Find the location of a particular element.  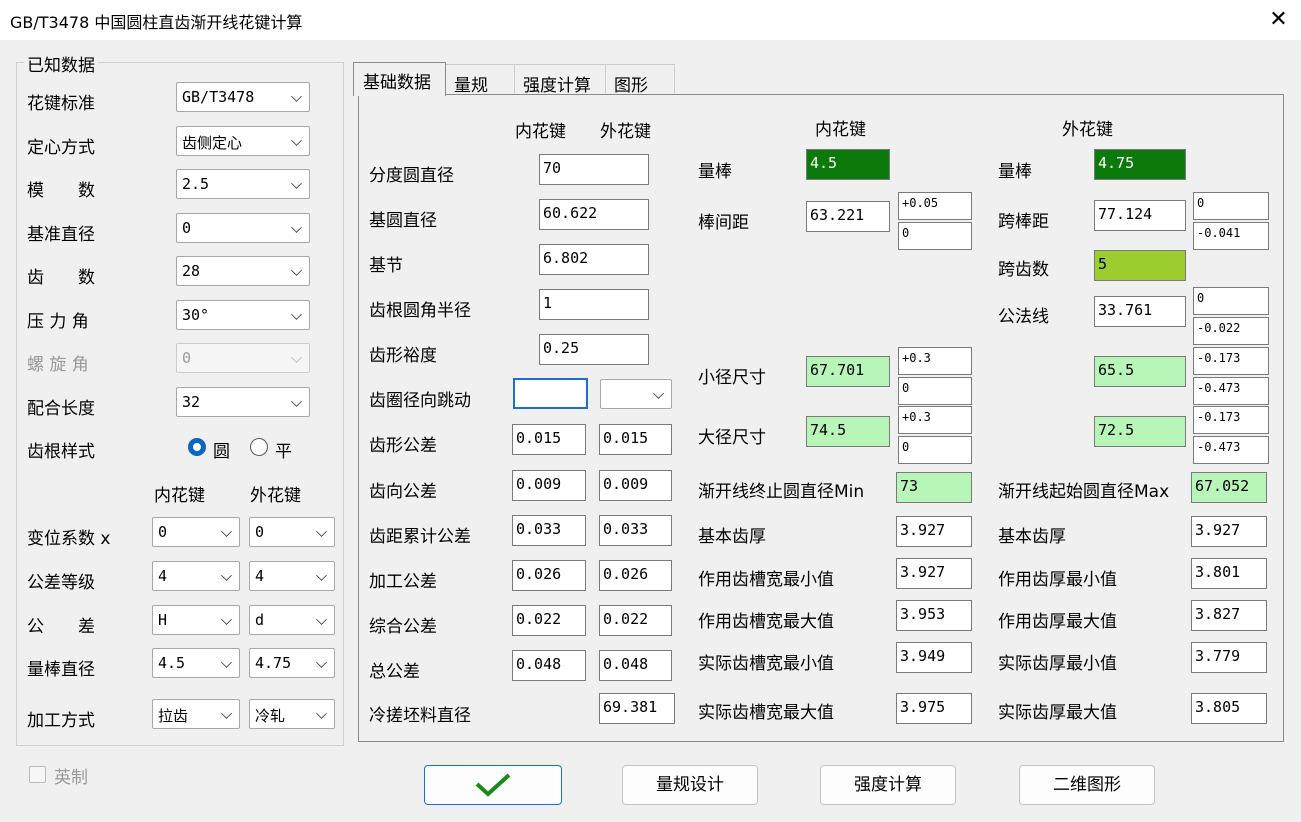

int-major-lower: 0 is located at coordinates (935, 450).